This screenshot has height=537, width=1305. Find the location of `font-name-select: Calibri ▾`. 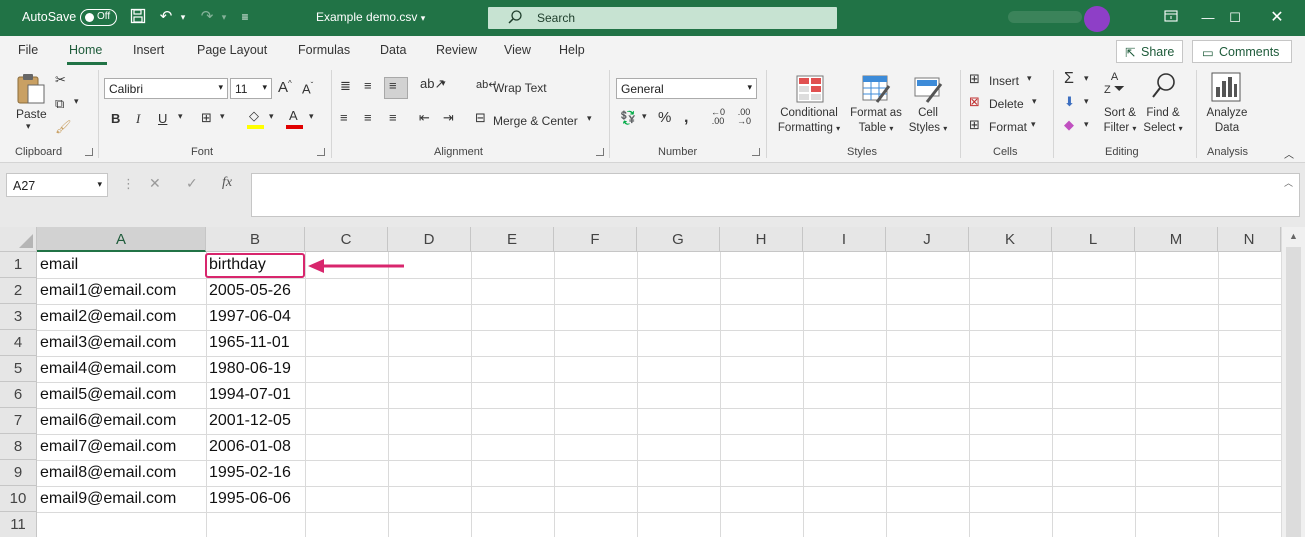

font-name-select: Calibri ▾ is located at coordinates (166, 88).